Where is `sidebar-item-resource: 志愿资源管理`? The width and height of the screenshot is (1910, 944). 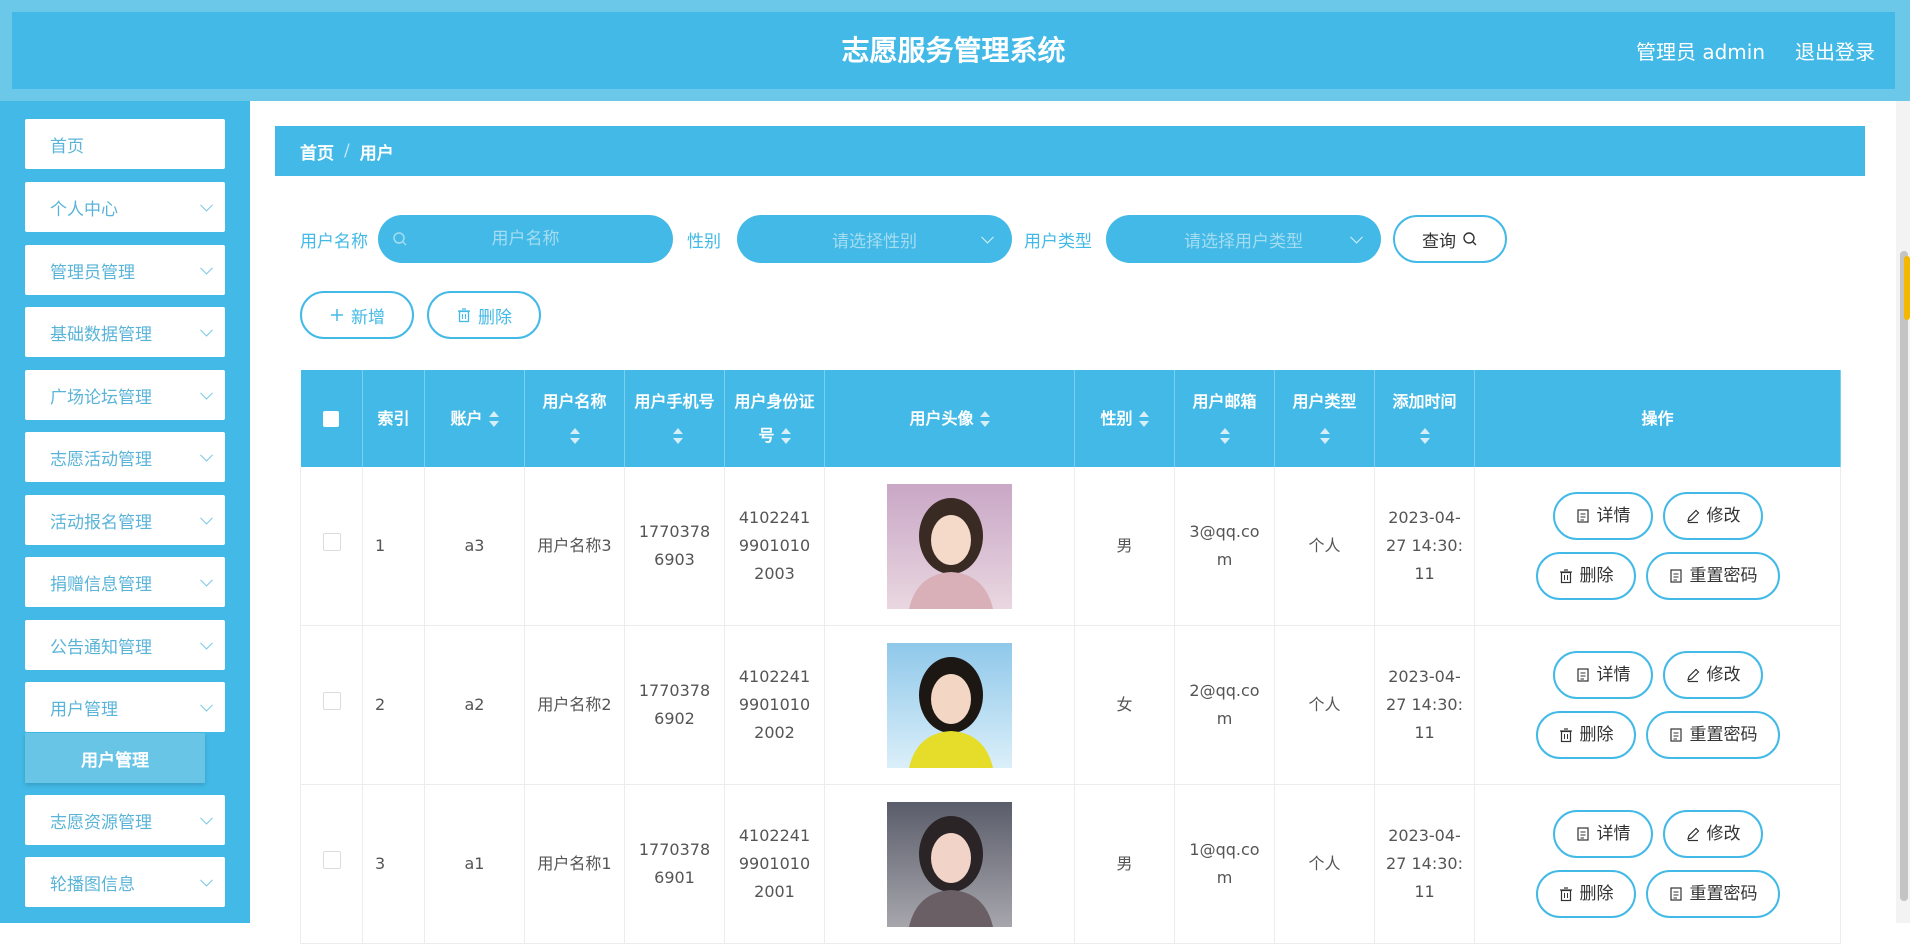
sidebar-item-resource: 志愿资源管理 is located at coordinates (125, 820).